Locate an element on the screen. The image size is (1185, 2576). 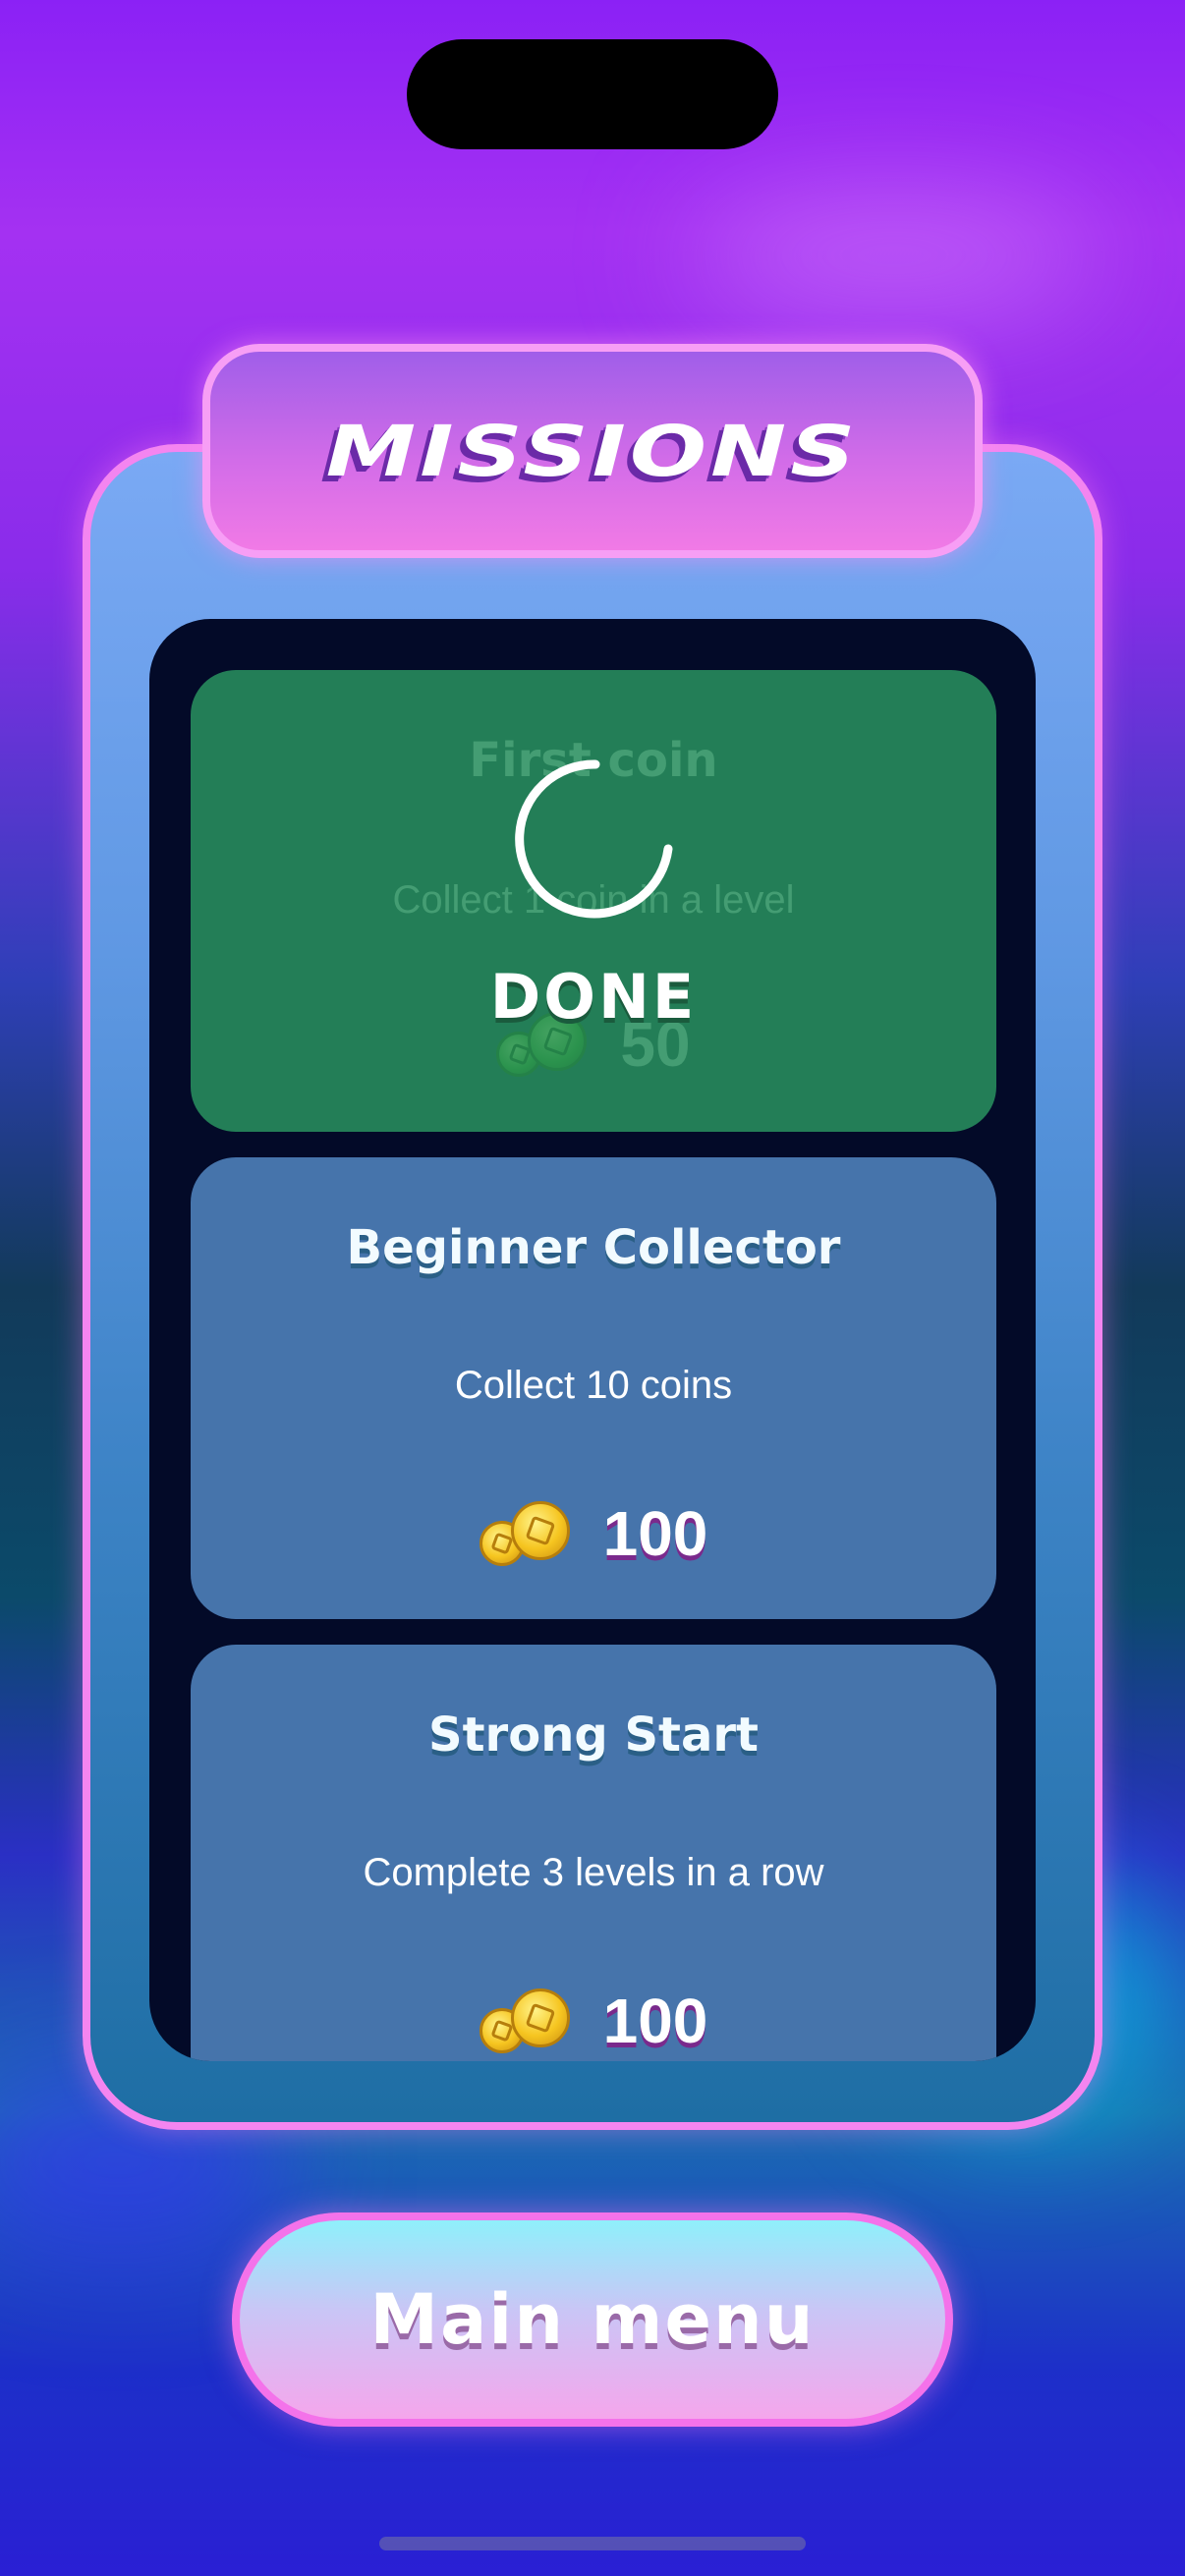
done-status-label: DONE is located at coordinates (594, 997).